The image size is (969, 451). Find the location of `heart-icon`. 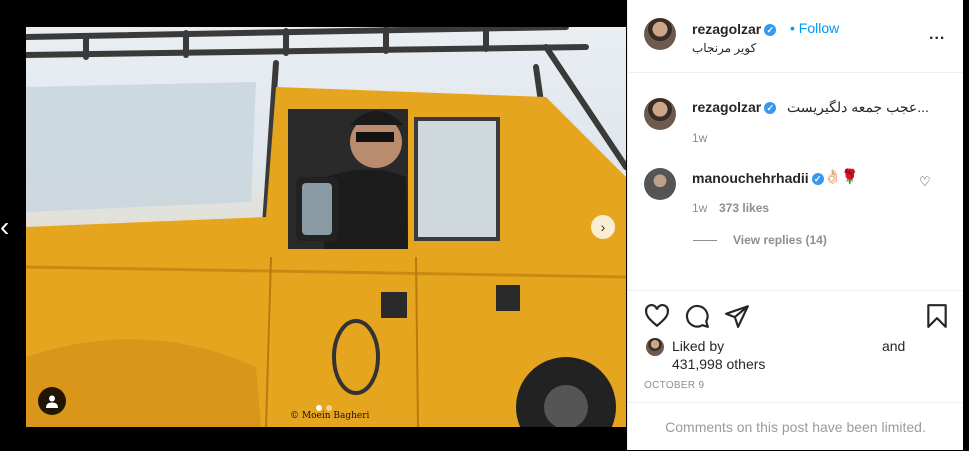

heart-icon is located at coordinates (657, 316).